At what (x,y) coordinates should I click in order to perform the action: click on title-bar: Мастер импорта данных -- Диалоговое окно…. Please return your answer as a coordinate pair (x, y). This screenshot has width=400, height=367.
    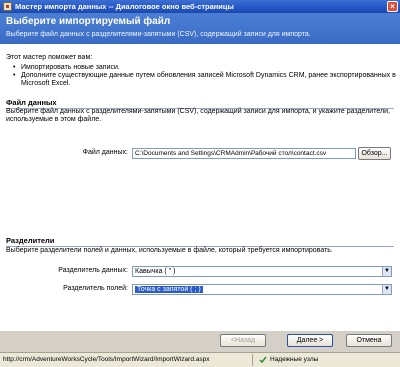
    Looking at the image, I should click on (200, 6).